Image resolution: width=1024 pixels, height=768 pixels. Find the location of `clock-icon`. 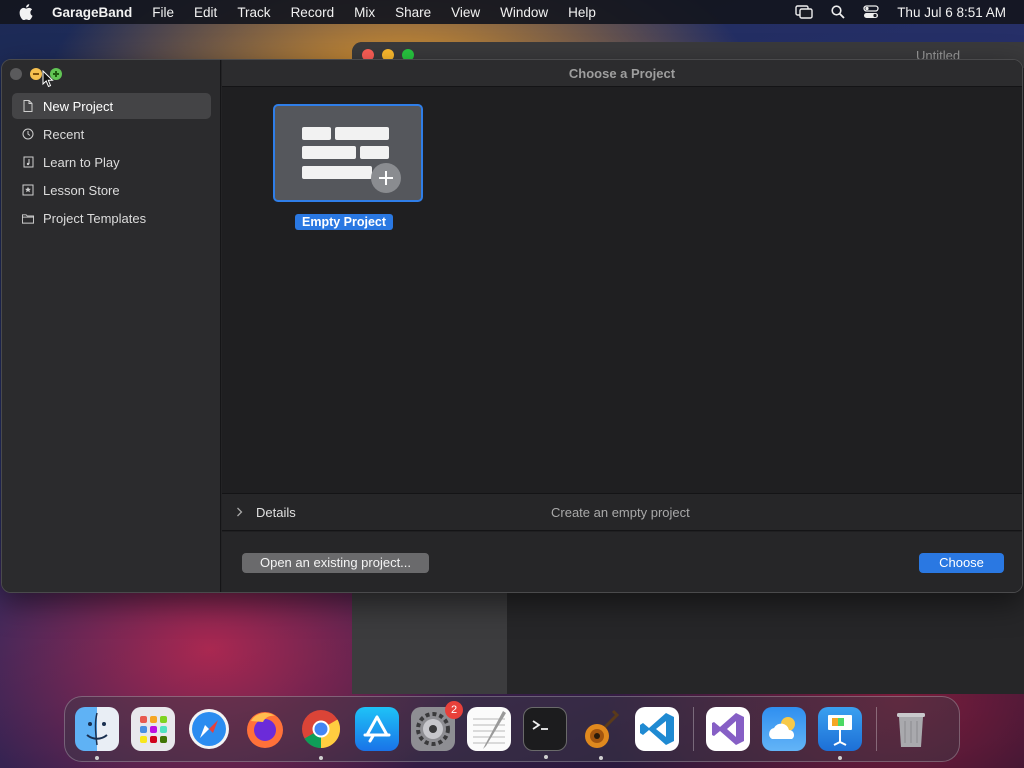

clock-icon is located at coordinates (28, 134).